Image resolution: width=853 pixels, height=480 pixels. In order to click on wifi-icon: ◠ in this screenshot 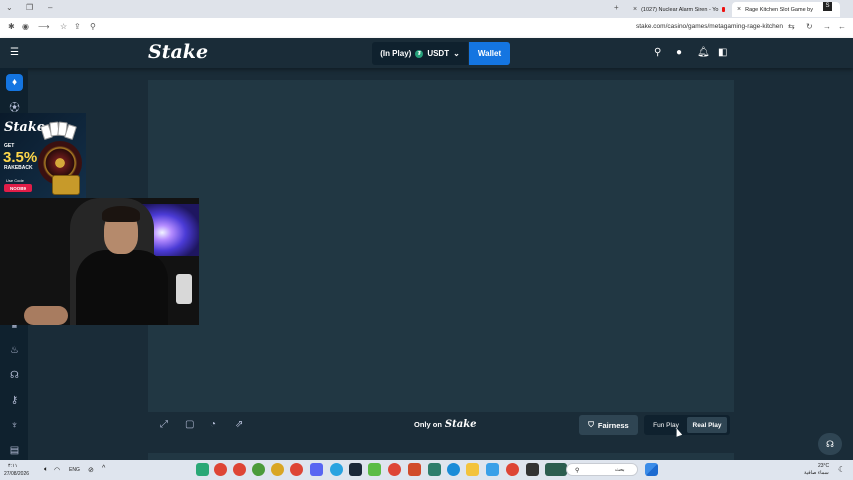, I will do `click(57, 470)`.